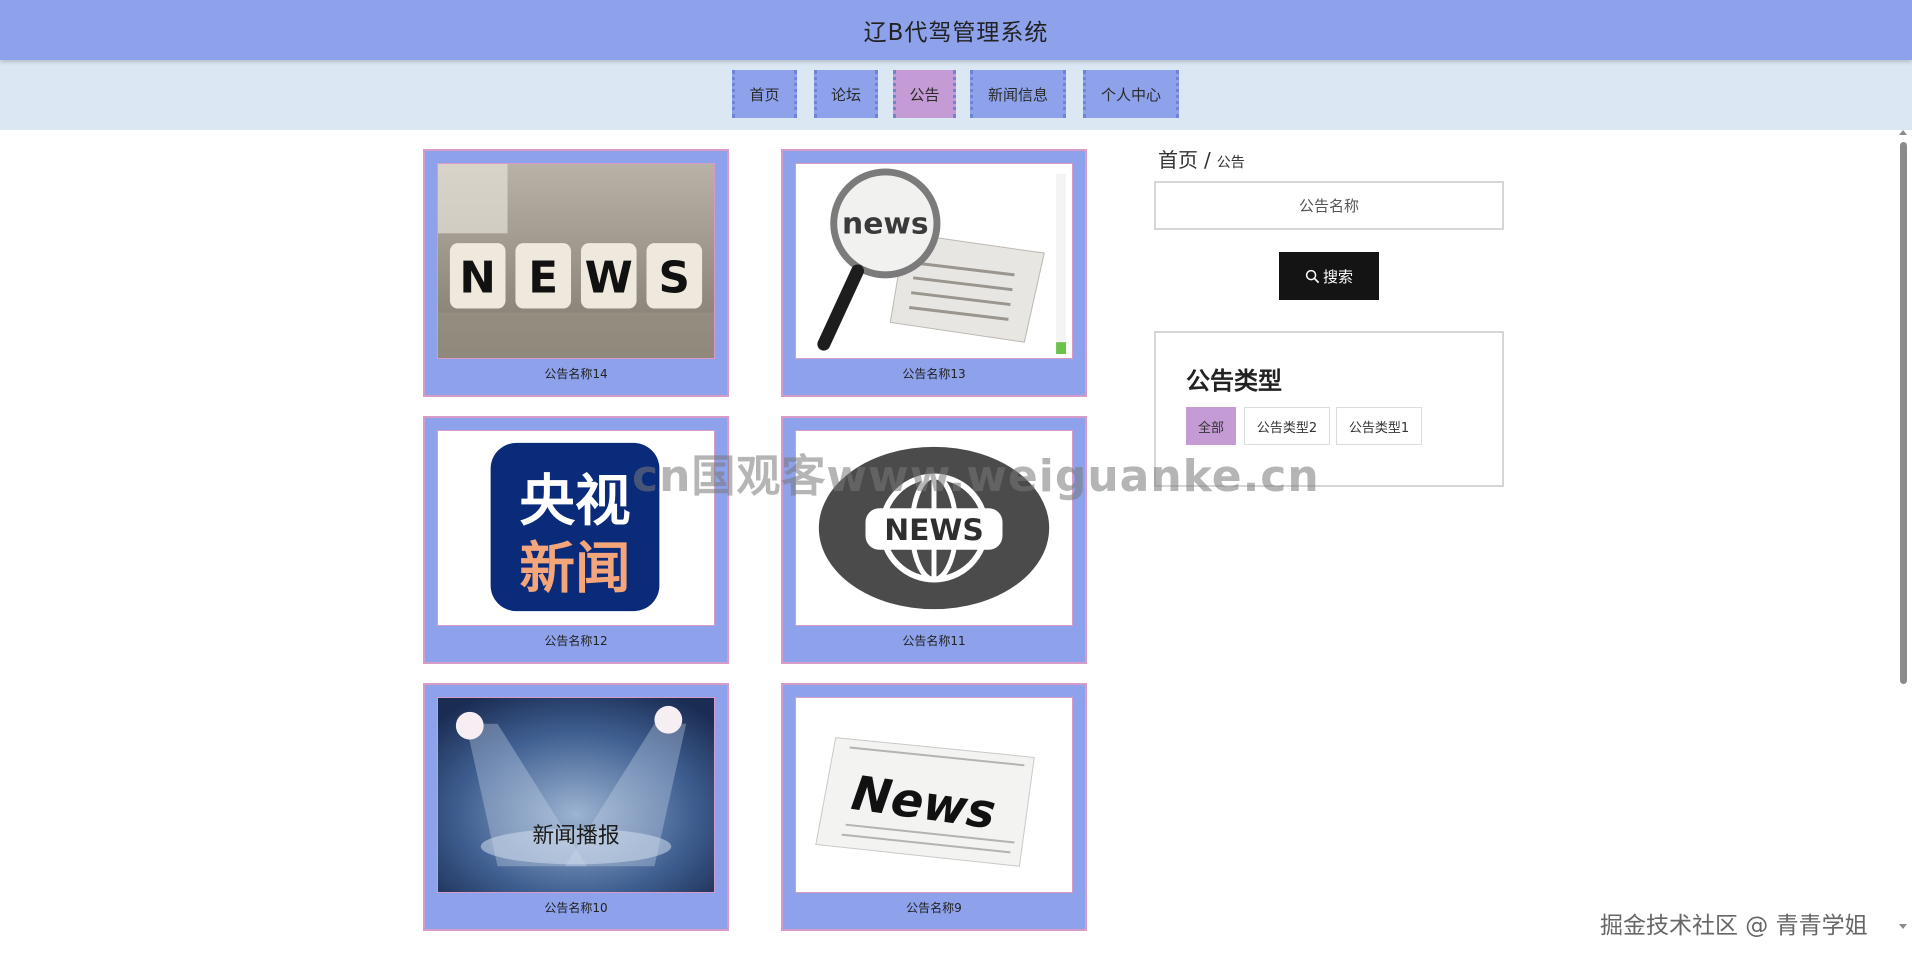  I want to click on magnifier-newspaper-image: news, so click(934, 261).